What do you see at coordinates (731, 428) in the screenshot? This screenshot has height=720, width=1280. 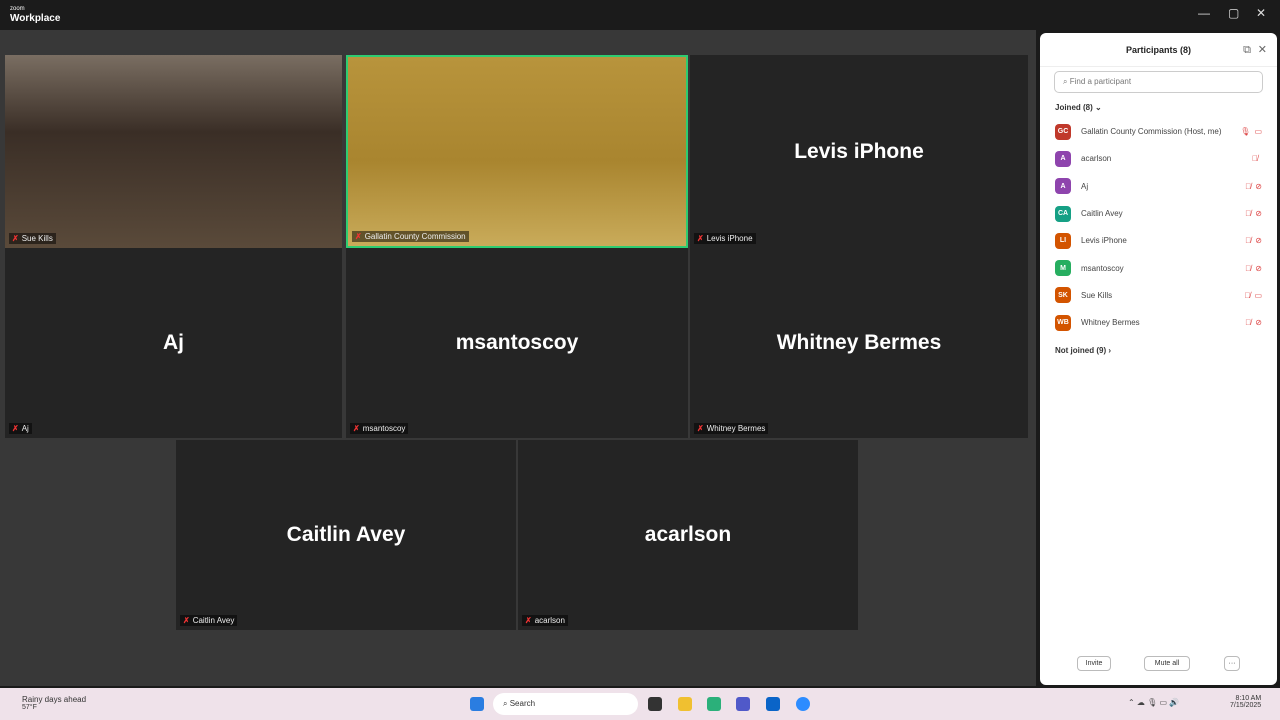 I see `tile-label: ✗ Whitney Bermes` at bounding box center [731, 428].